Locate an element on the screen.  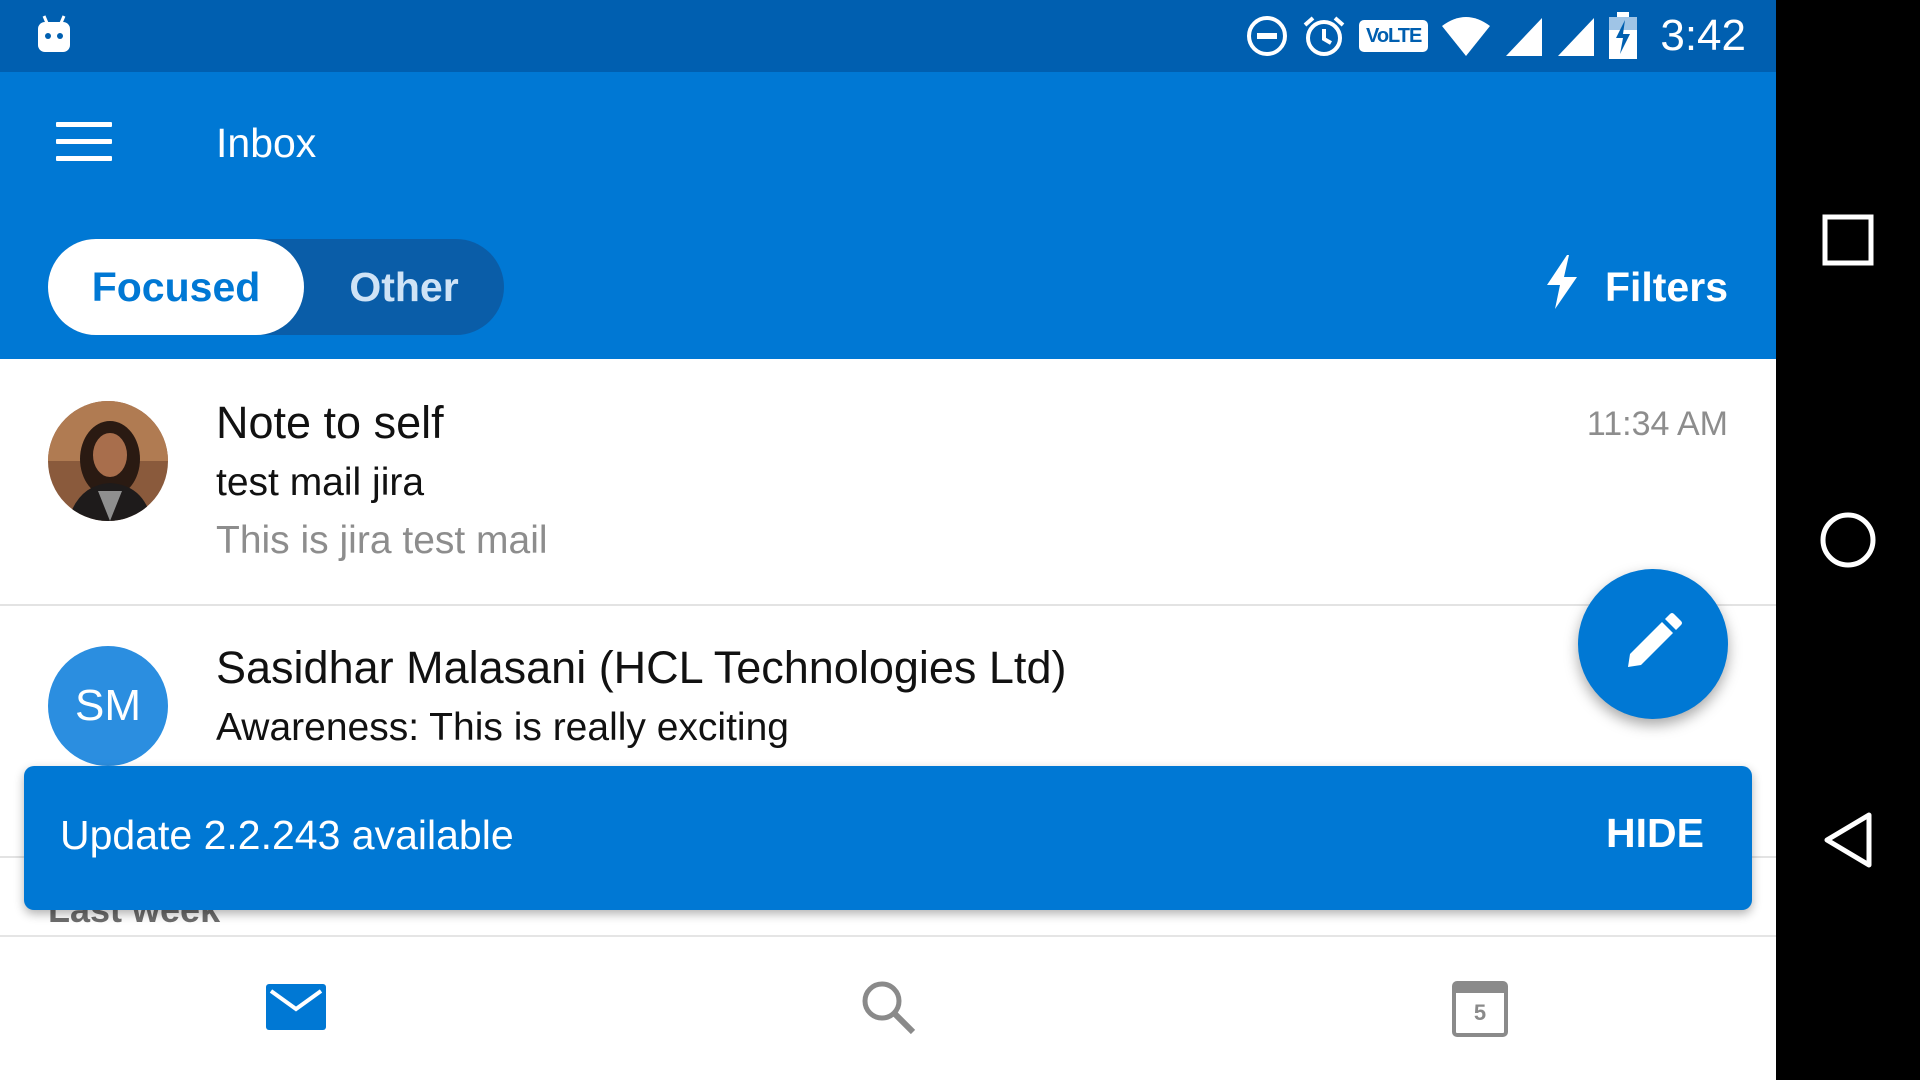
bottom-tab-bar: 5 is located at coordinates (888, 1007).